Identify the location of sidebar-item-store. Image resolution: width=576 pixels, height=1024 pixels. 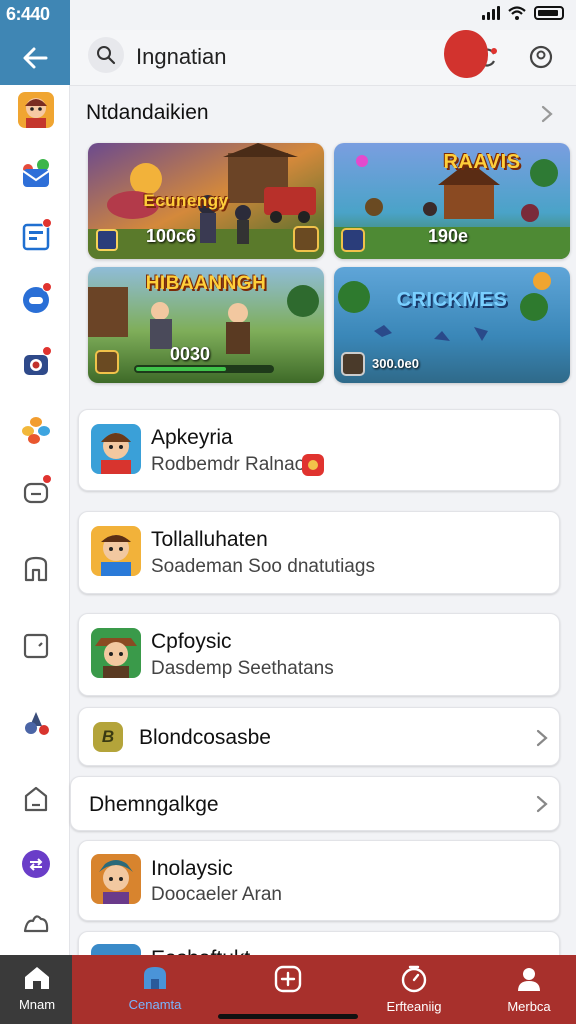
(36, 568).